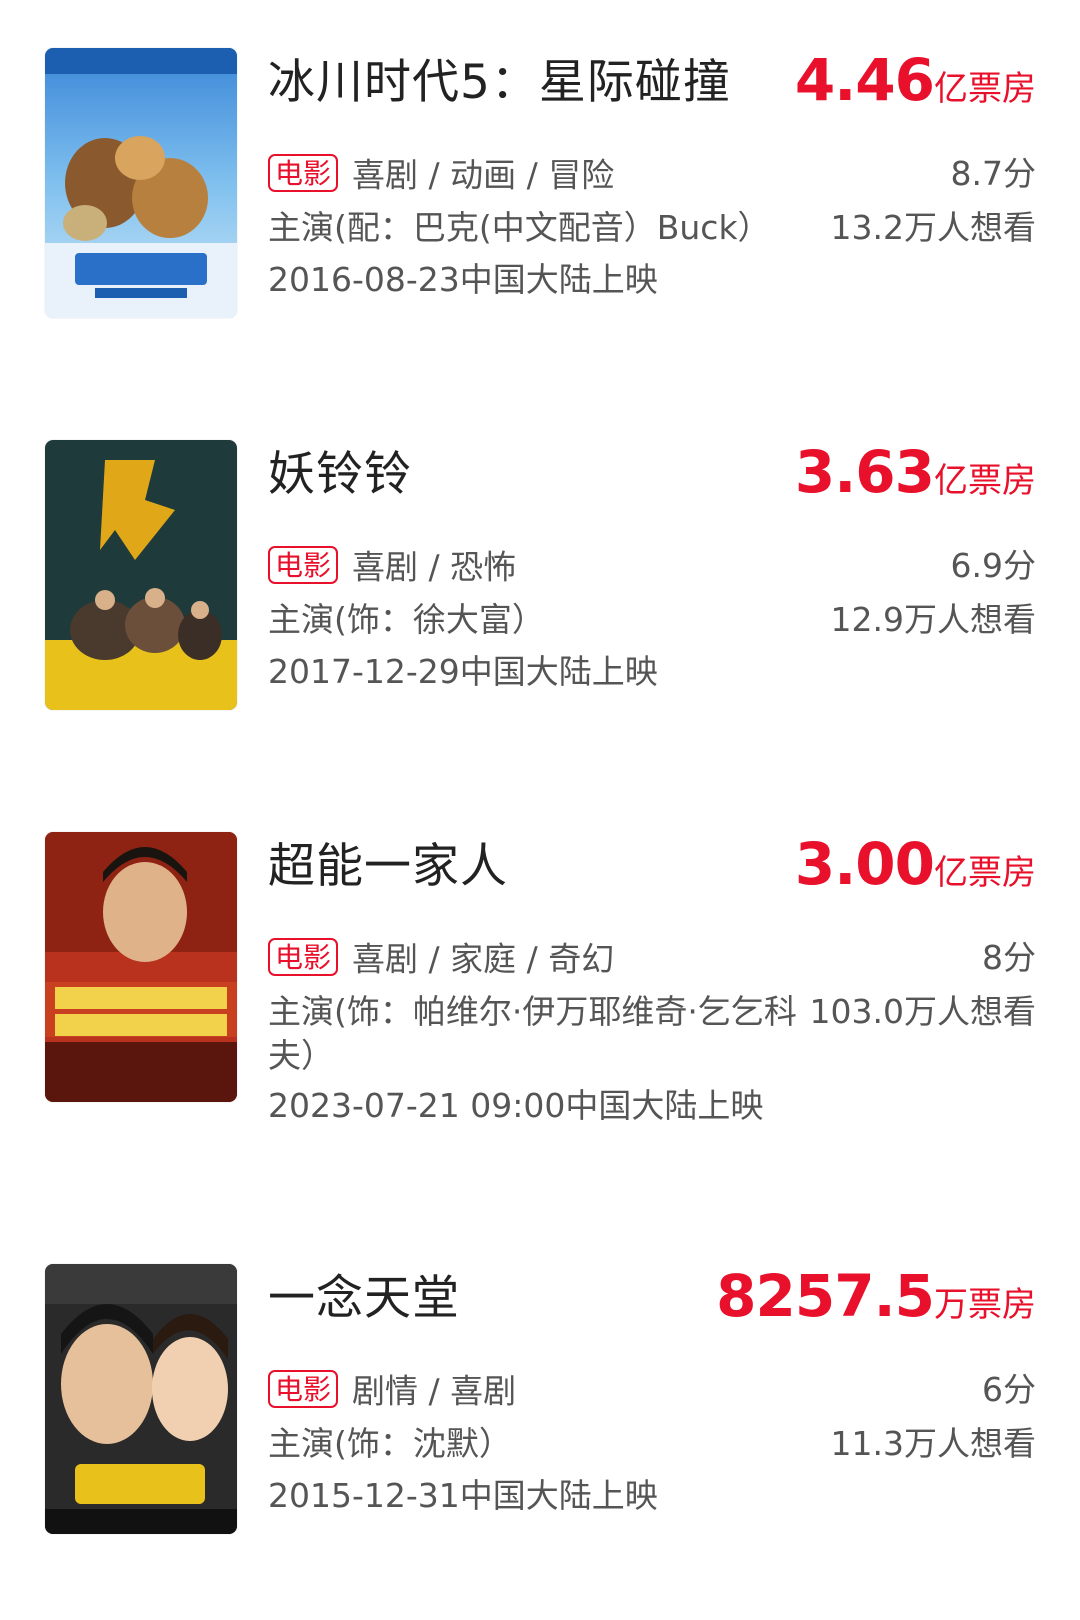 The image size is (1080, 1620). Describe the element at coordinates (388, 867) in the screenshot. I see `movie-title: 超能一家人` at that location.